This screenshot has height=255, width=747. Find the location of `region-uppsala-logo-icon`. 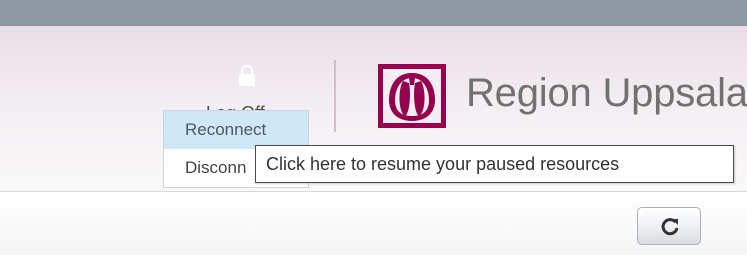

region-uppsala-logo-icon is located at coordinates (412, 96).